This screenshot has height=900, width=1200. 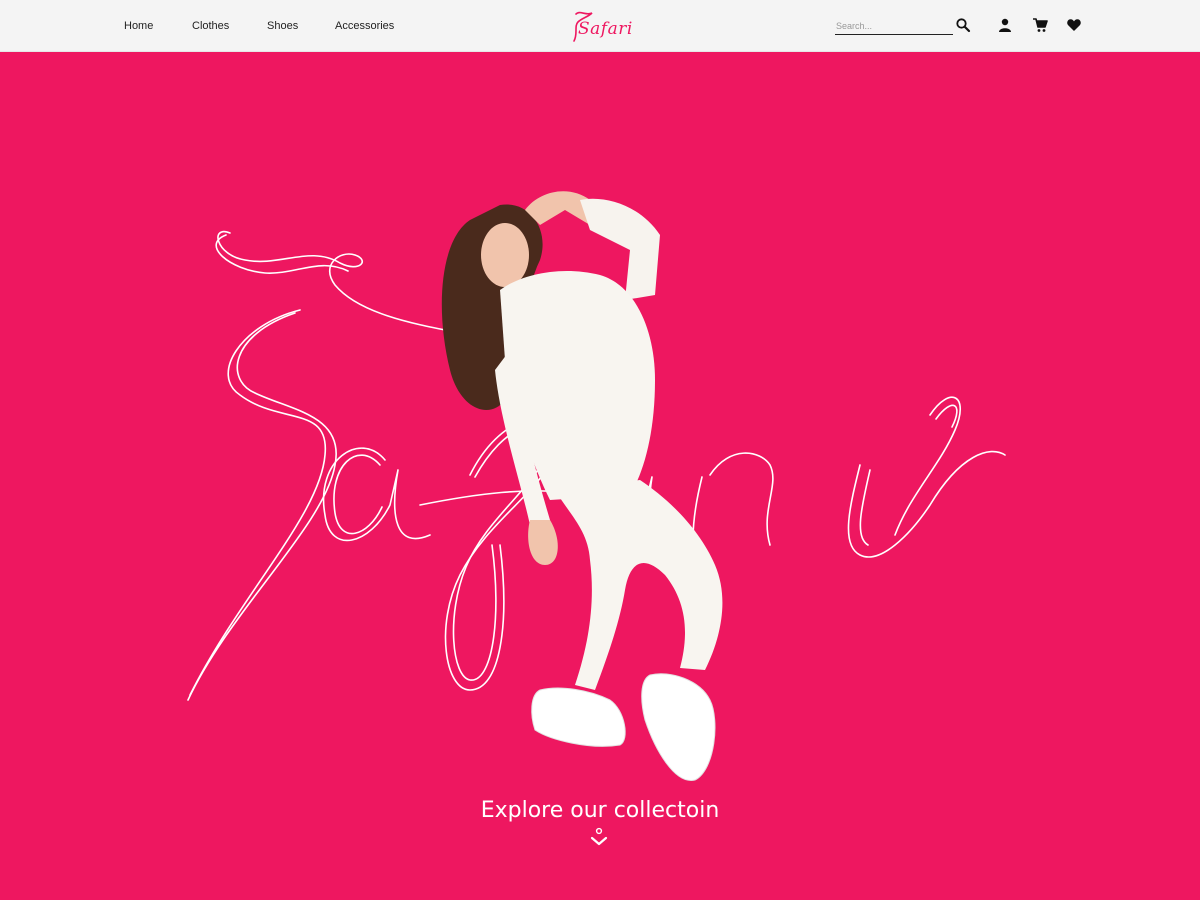 What do you see at coordinates (600, 810) in the screenshot?
I see `explore-collection-link: Explore our collectoin` at bounding box center [600, 810].